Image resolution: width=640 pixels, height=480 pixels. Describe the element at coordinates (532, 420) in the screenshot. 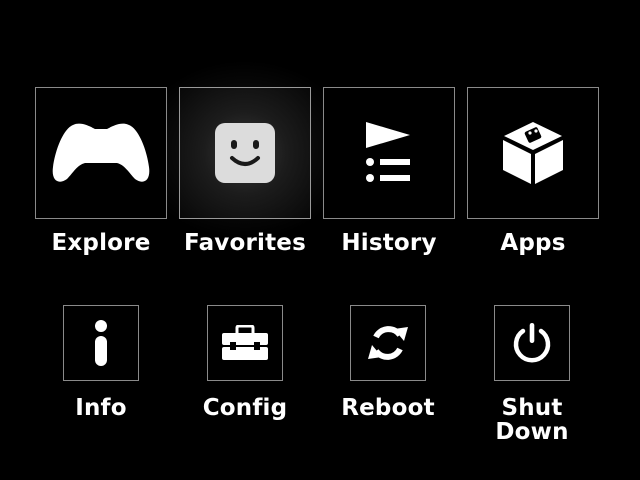

I see `shutdown-label: Shut Down` at that location.